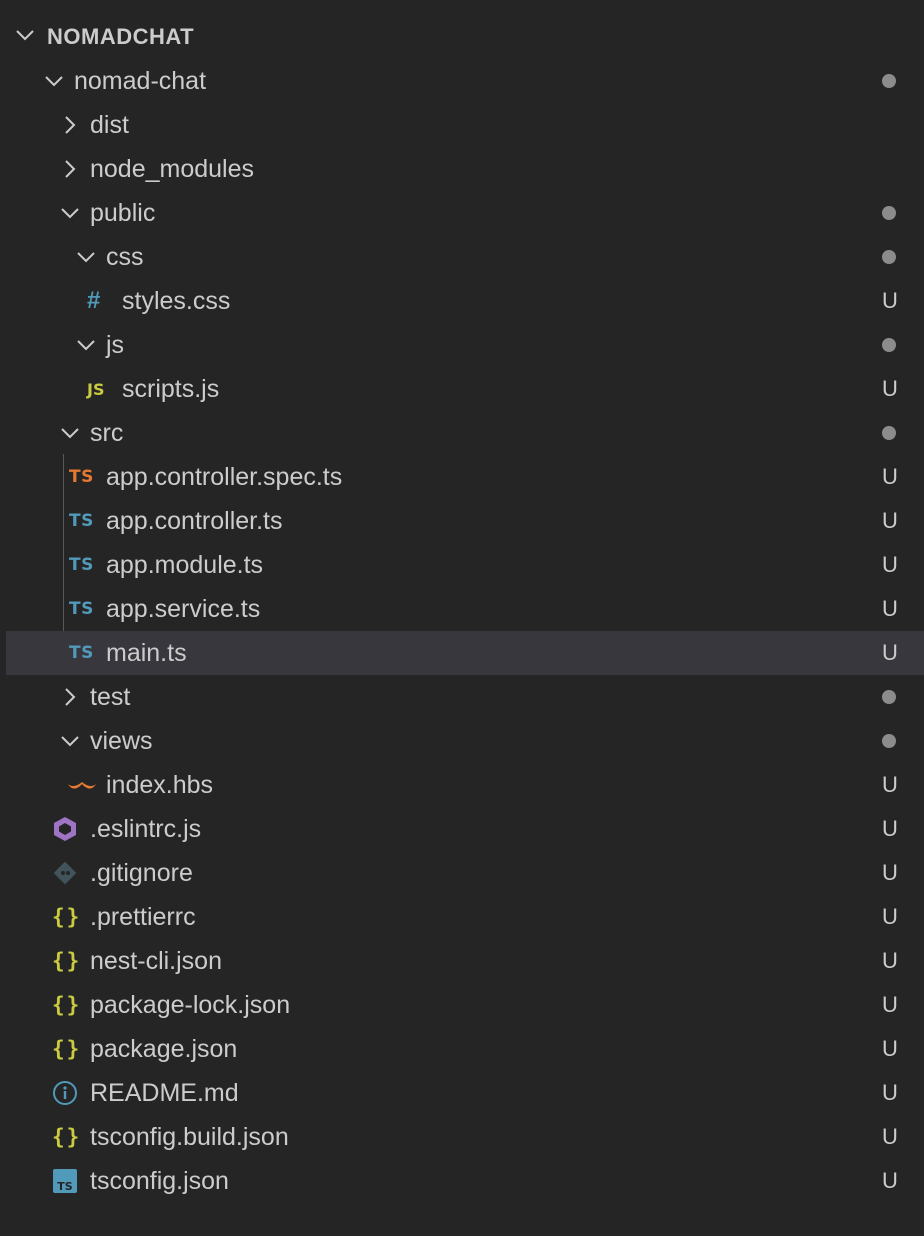 This screenshot has height=1236, width=924. Describe the element at coordinates (462, 389) in the screenshot. I see `file-item: JS scripts.js U` at that location.